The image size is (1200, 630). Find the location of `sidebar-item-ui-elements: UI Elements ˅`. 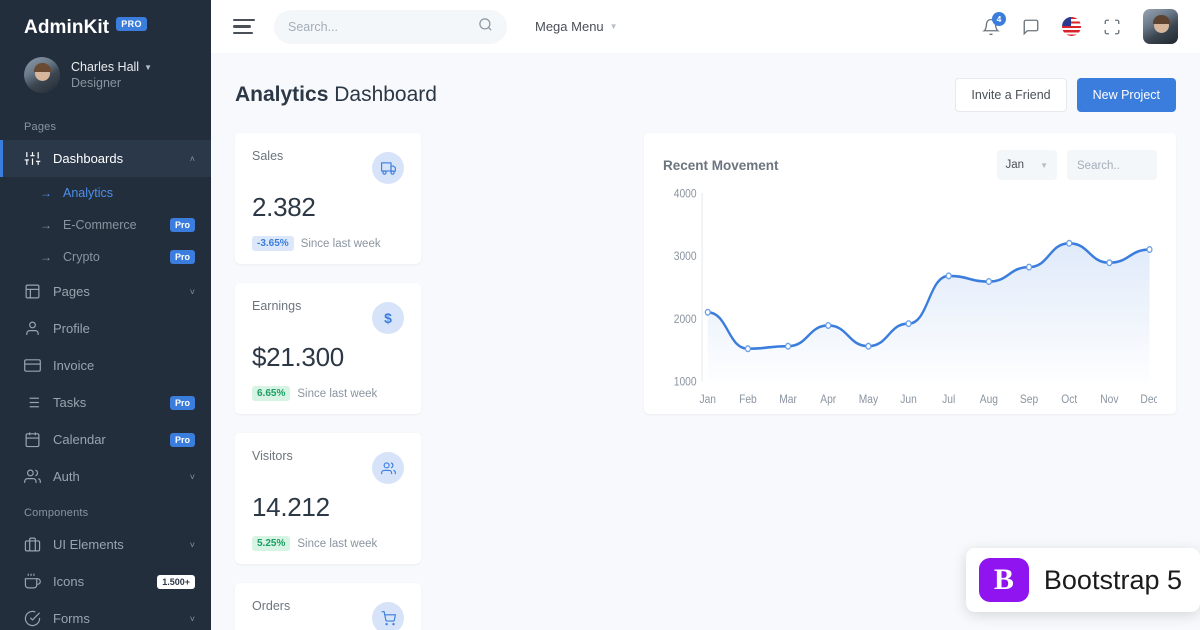

sidebar-item-ui-elements: UI Elements ˅ is located at coordinates (105, 544).